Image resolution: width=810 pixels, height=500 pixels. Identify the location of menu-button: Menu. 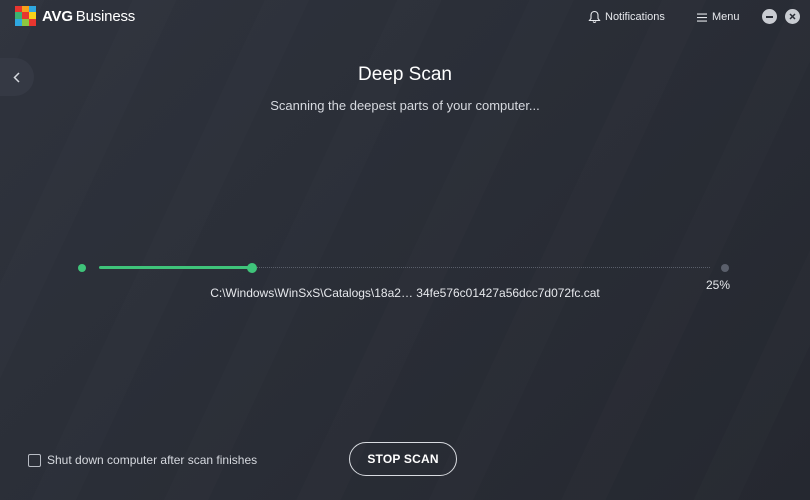
(718, 17).